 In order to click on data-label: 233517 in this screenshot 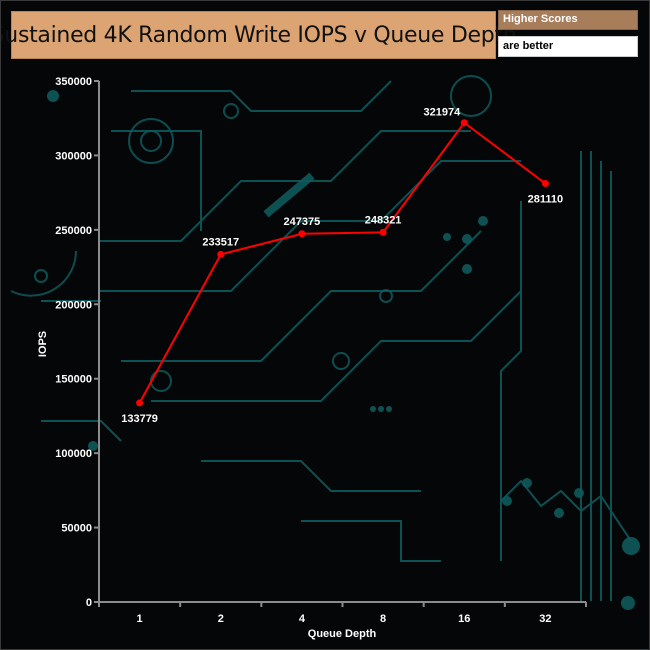, I will do `click(220, 242)`.